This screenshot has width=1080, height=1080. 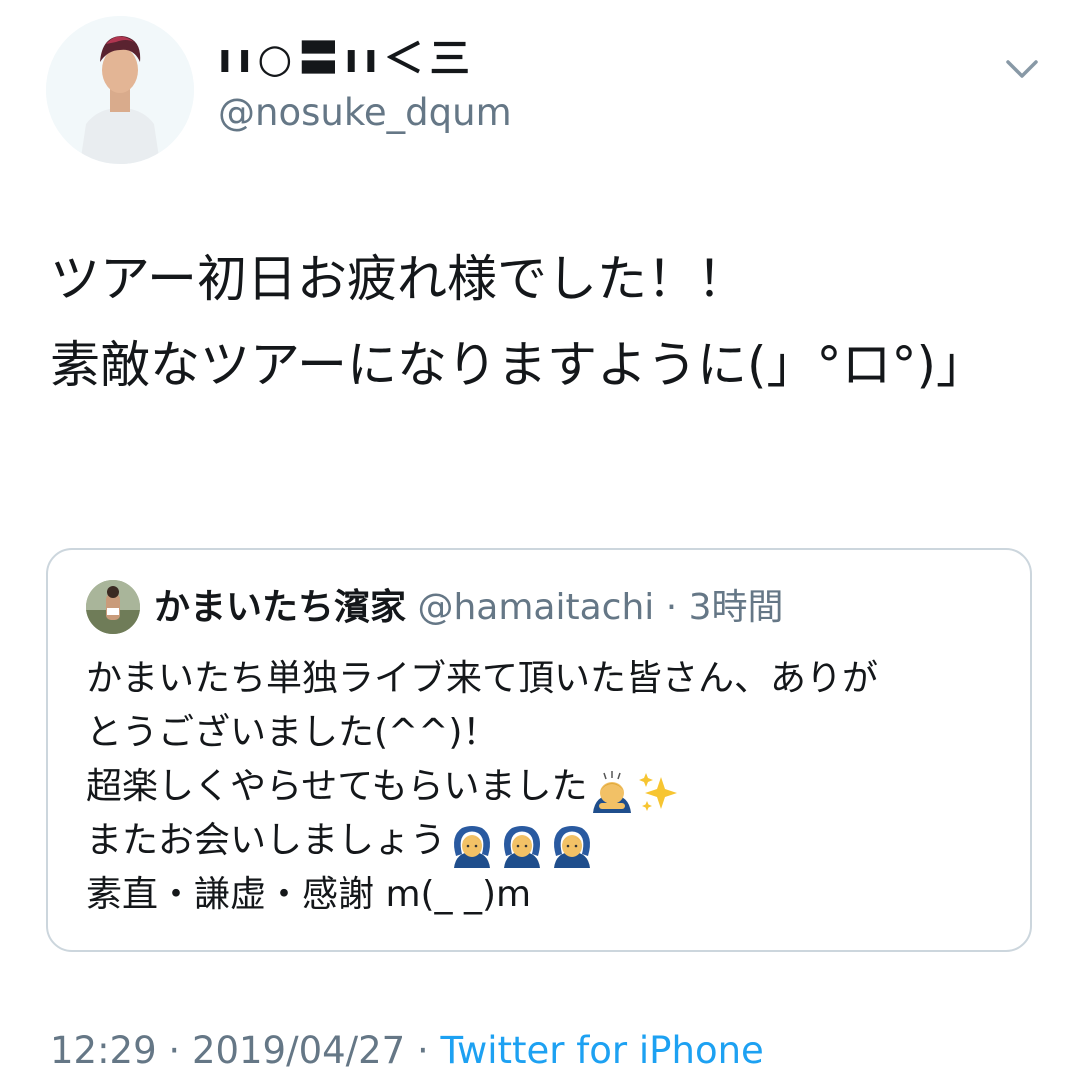 I want to click on quoted-timestamp: 3時間, so click(x=736, y=607).